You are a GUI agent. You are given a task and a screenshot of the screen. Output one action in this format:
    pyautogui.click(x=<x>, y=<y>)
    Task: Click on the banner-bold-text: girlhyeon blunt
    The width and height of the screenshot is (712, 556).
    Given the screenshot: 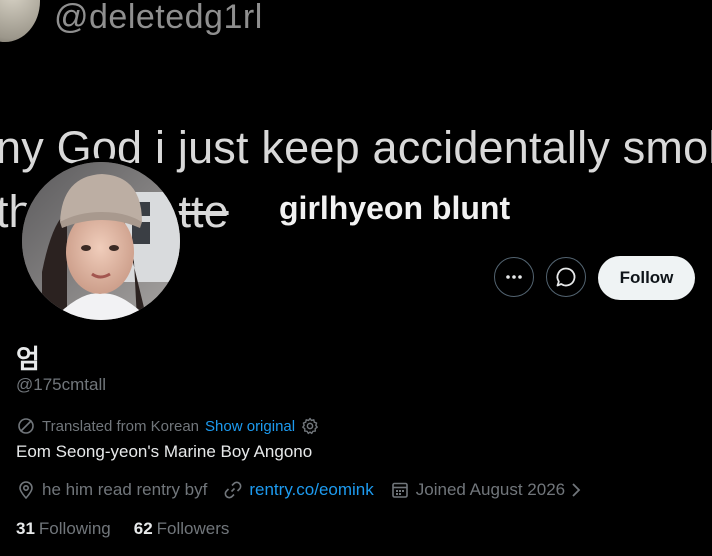 What is the action you would take?
    pyautogui.click(x=395, y=208)
    